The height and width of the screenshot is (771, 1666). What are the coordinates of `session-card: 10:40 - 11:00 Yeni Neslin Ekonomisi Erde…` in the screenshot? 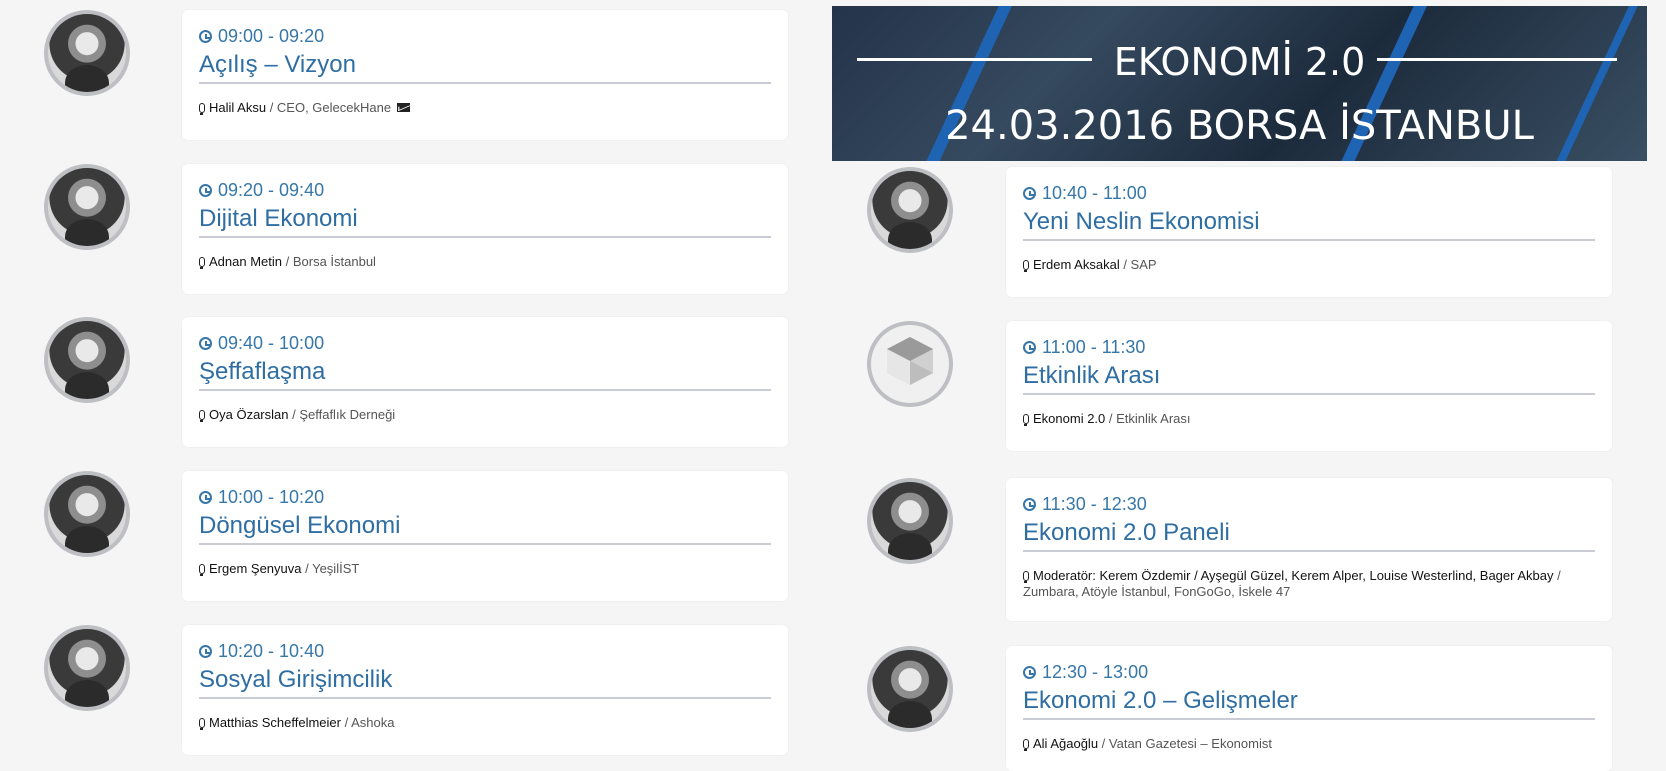 It's located at (1309, 232).